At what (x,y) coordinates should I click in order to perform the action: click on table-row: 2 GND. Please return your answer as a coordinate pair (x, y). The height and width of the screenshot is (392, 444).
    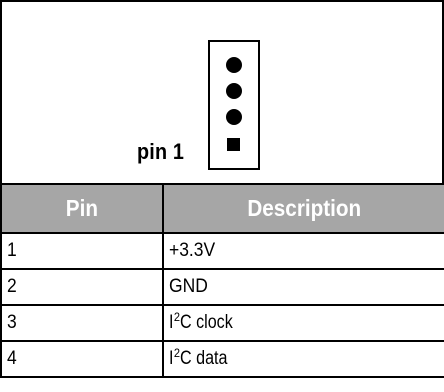
    Looking at the image, I should click on (222, 287).